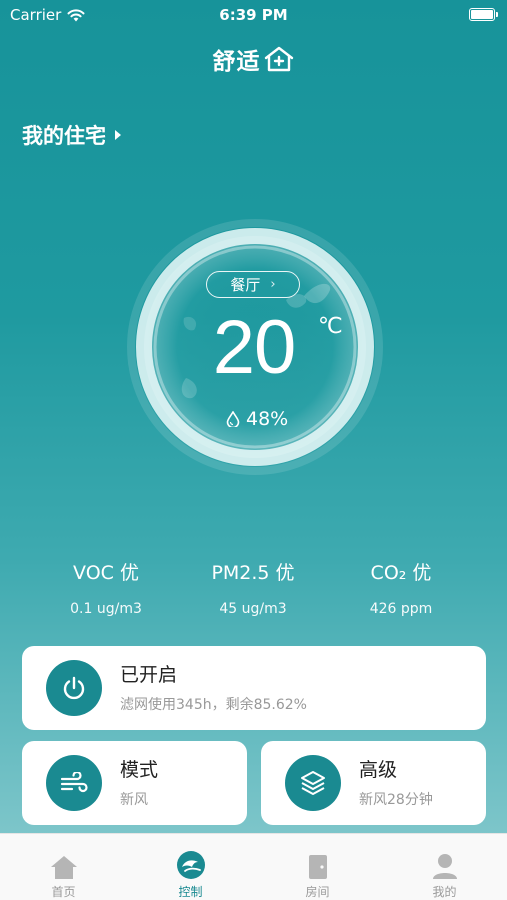  I want to click on tab-bar: 首页 控制 房间 我的, so click(253, 866).